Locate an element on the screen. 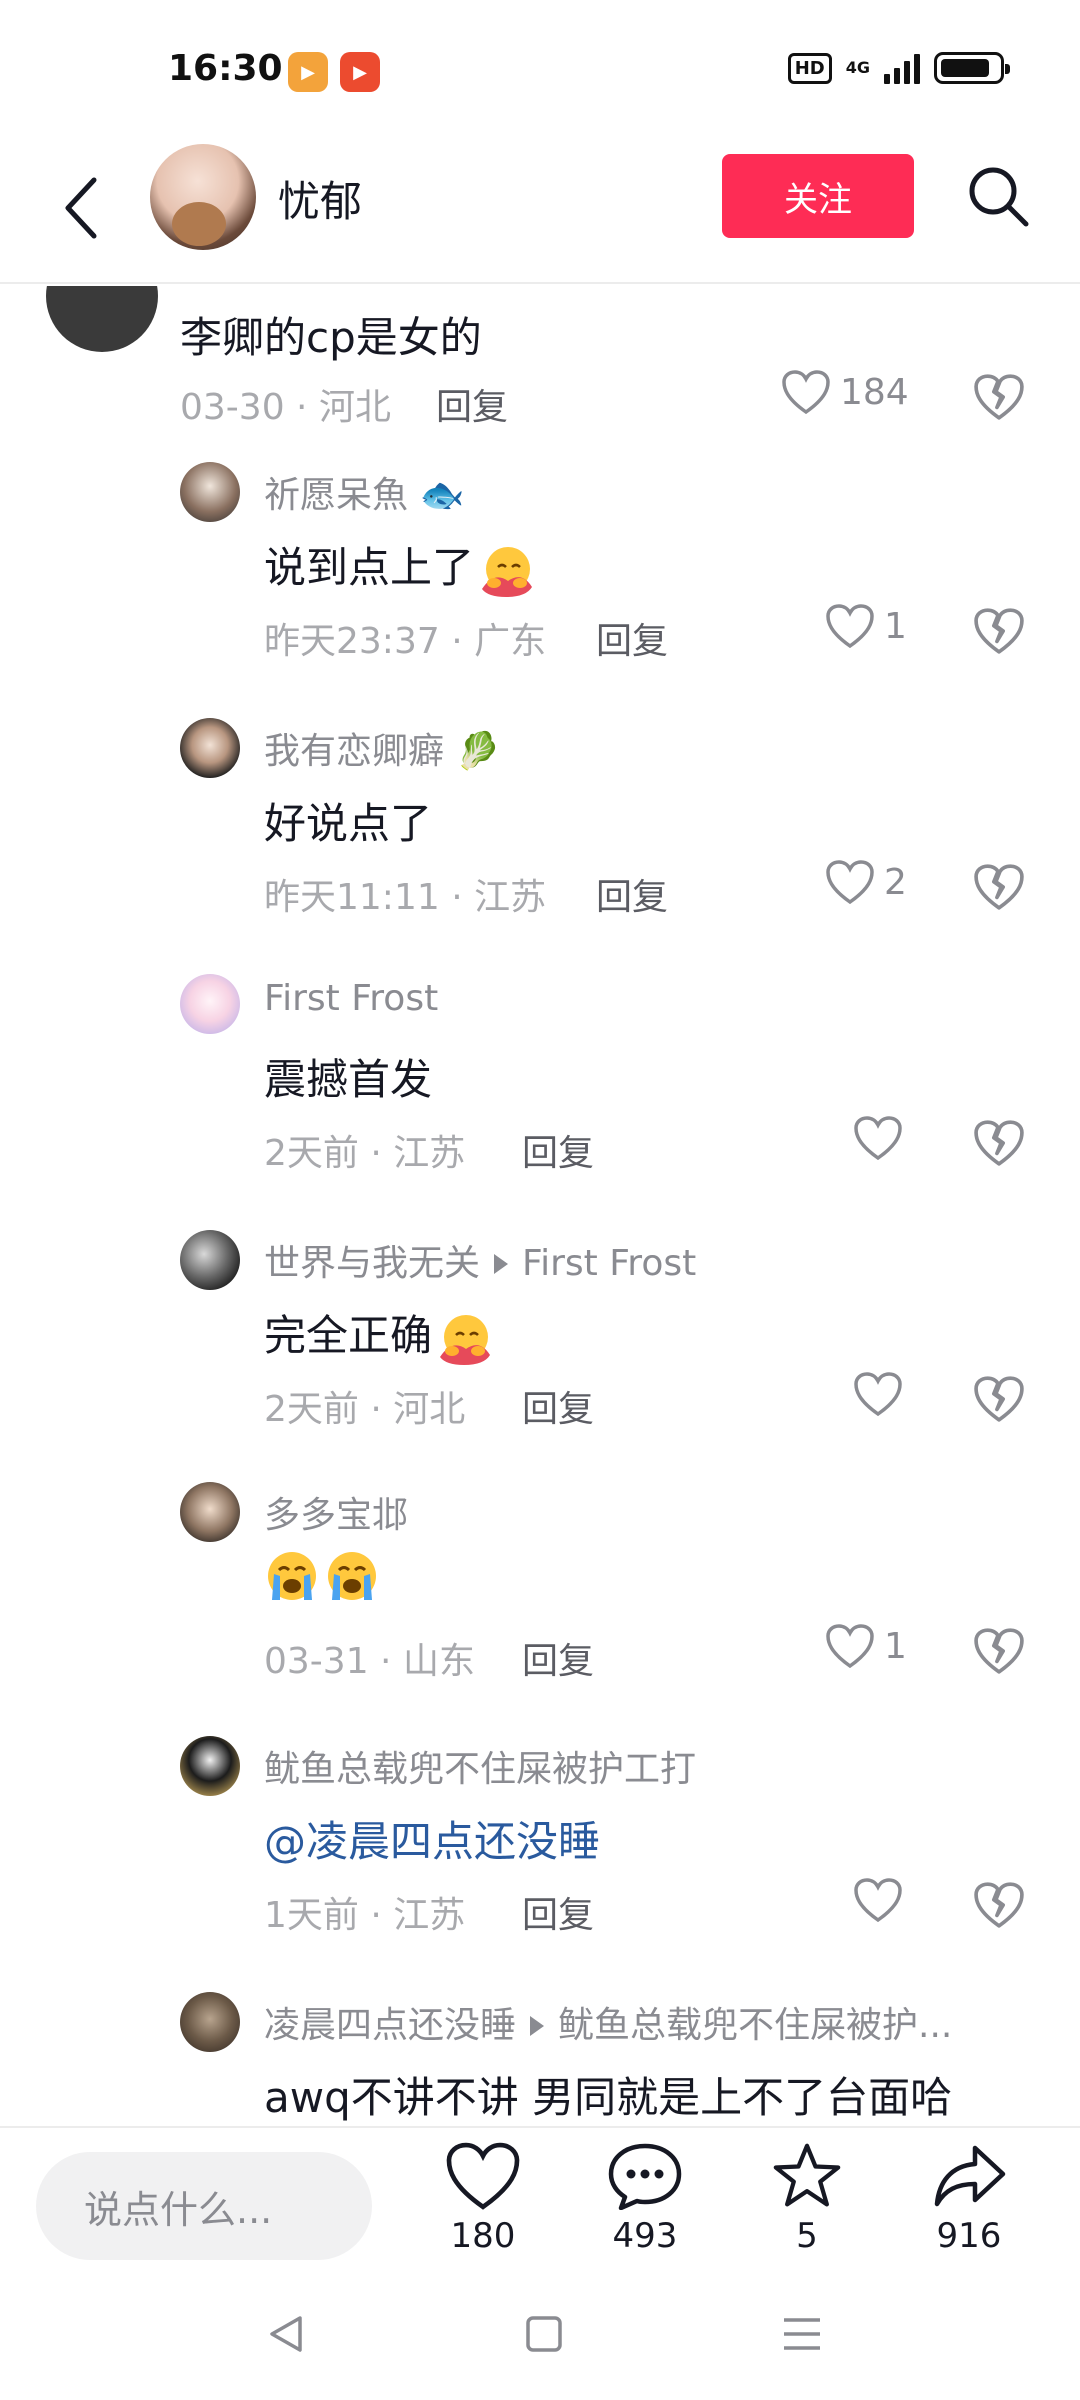 The height and width of the screenshot is (2400, 1080). like-action: 180 is located at coordinates (483, 2199).